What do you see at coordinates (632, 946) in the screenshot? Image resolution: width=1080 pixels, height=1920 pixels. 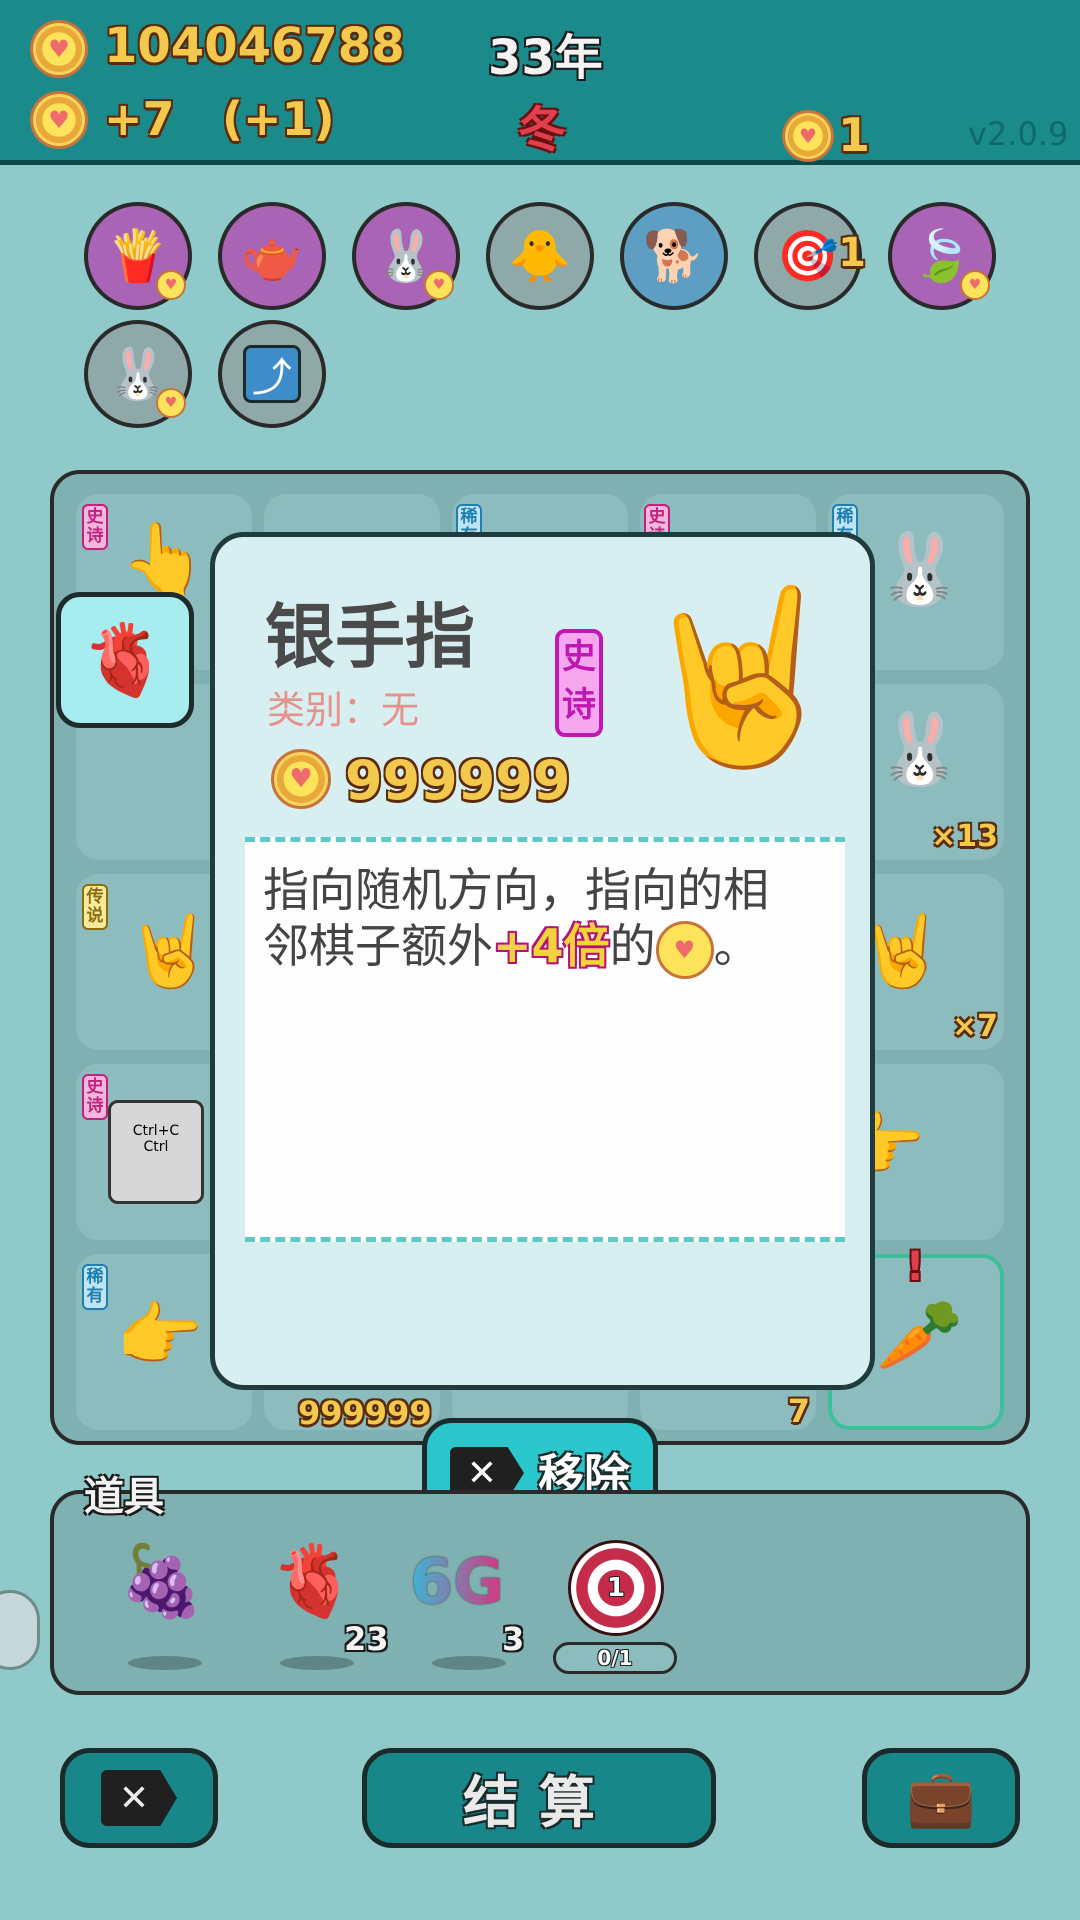 I see `desc-mid: 的` at bounding box center [632, 946].